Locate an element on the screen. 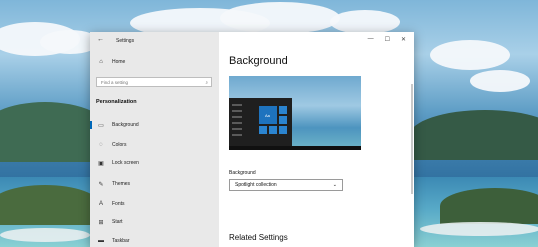 This screenshot has width=538, height=247. search-input: Find a setting ⌕ is located at coordinates (154, 82).